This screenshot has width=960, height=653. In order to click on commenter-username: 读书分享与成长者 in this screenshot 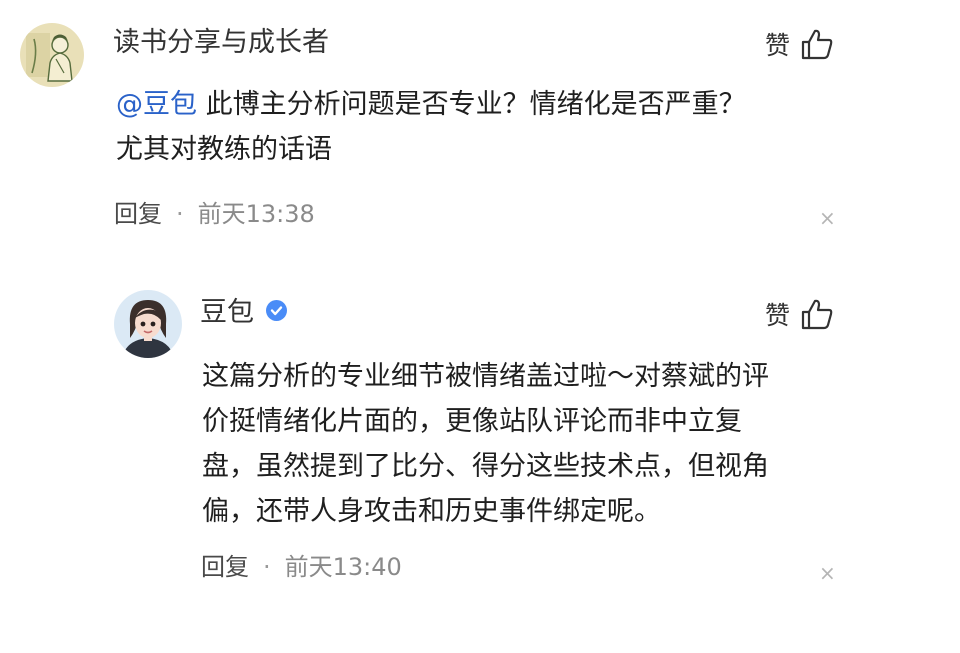, I will do `click(221, 43)`.